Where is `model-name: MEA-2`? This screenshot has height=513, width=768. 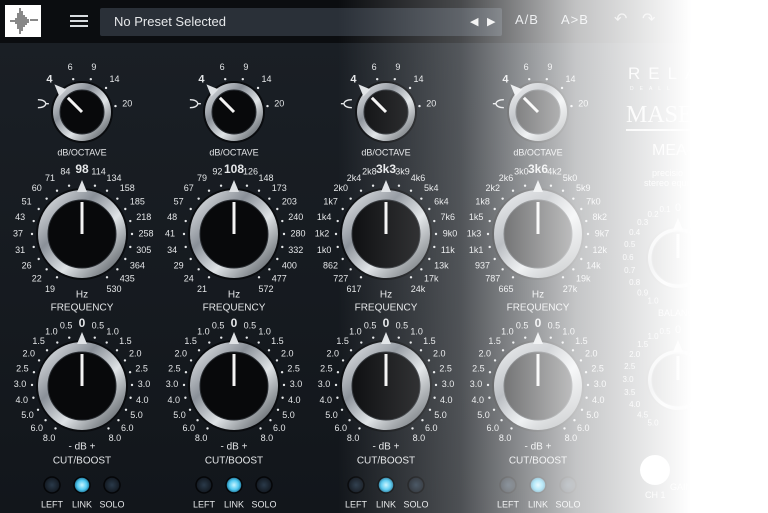
model-name: MEA-2 is located at coordinates (676, 150).